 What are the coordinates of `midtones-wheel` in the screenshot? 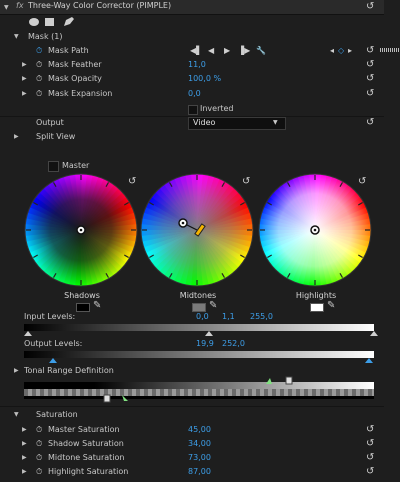 It's located at (197, 230).